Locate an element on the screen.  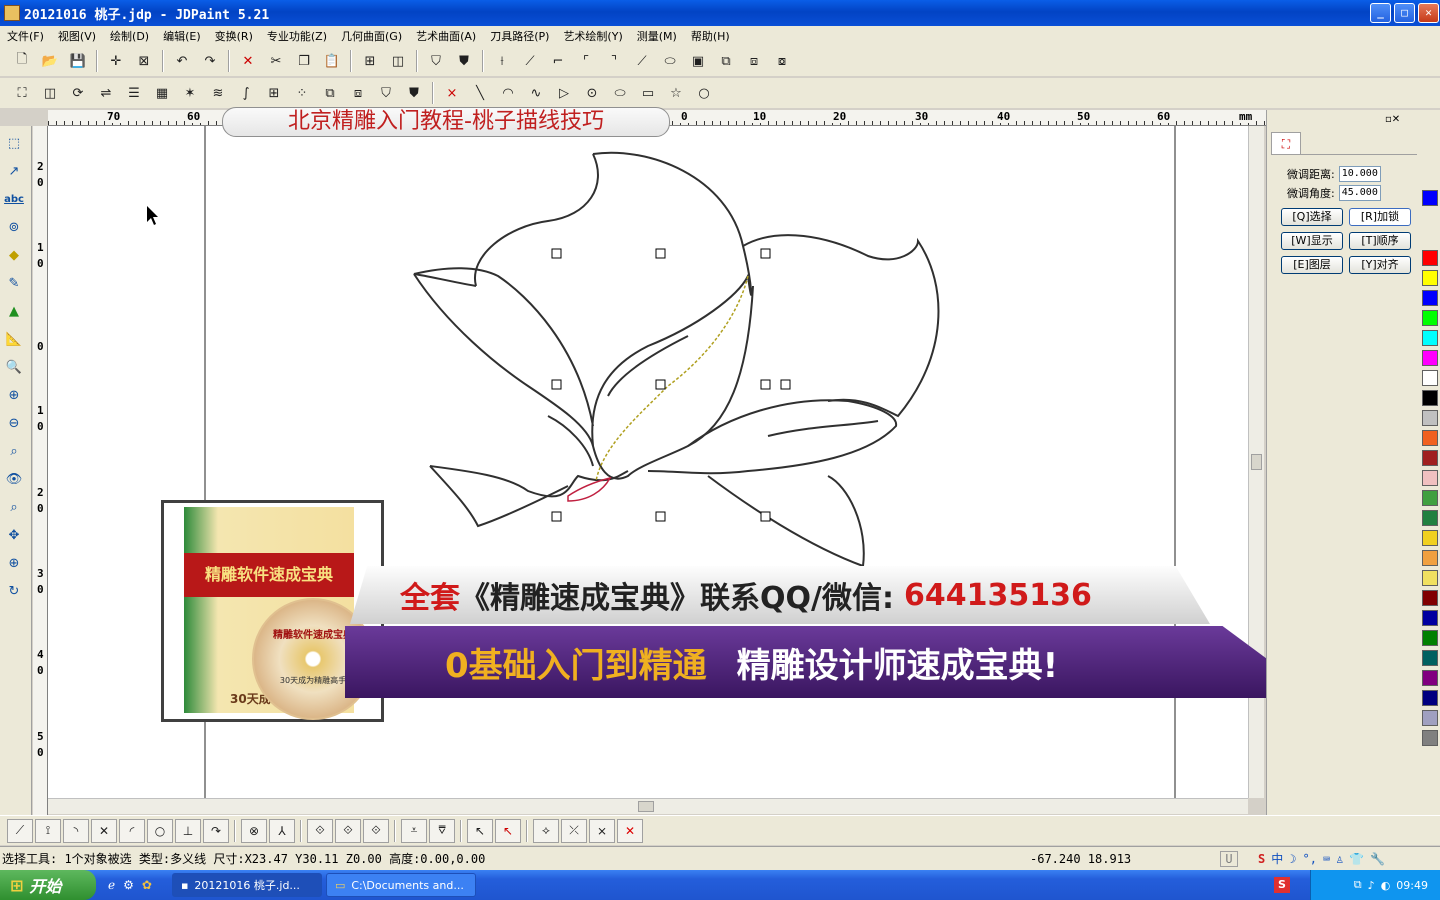
grid-icon: ⊞ is located at coordinates (370, 61).